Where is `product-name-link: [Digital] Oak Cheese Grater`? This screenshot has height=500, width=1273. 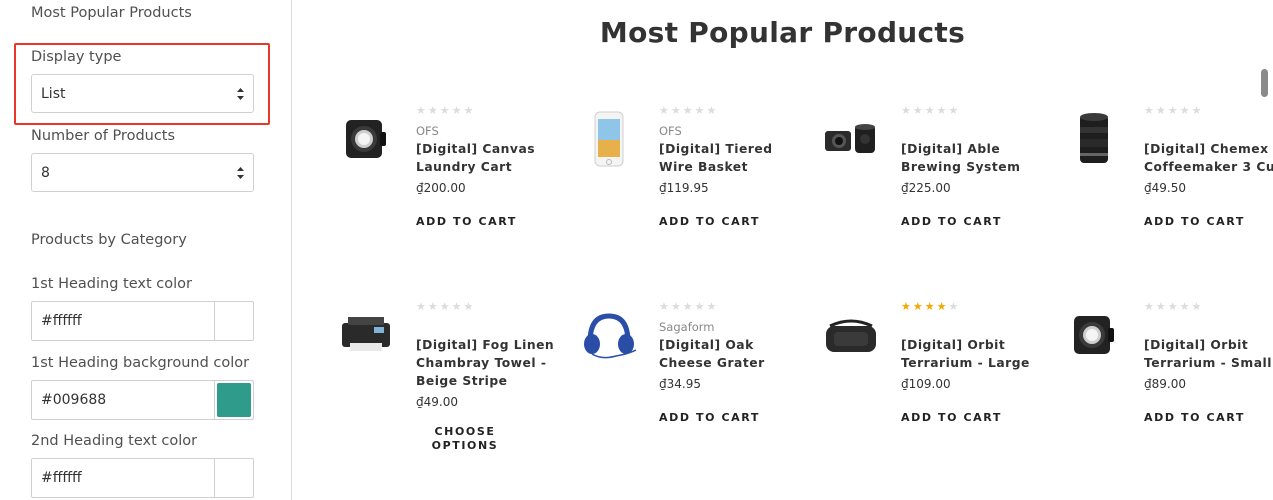 product-name-link: [Digital] Oak Cheese Grater is located at coordinates (734, 354).